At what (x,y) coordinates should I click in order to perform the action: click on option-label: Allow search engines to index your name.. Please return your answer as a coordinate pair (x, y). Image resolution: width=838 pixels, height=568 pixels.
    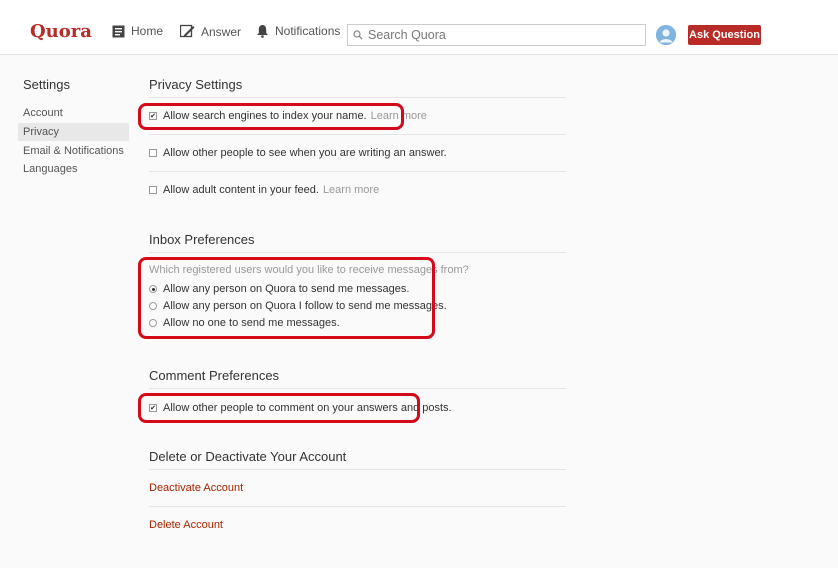
    Looking at the image, I should click on (265, 116).